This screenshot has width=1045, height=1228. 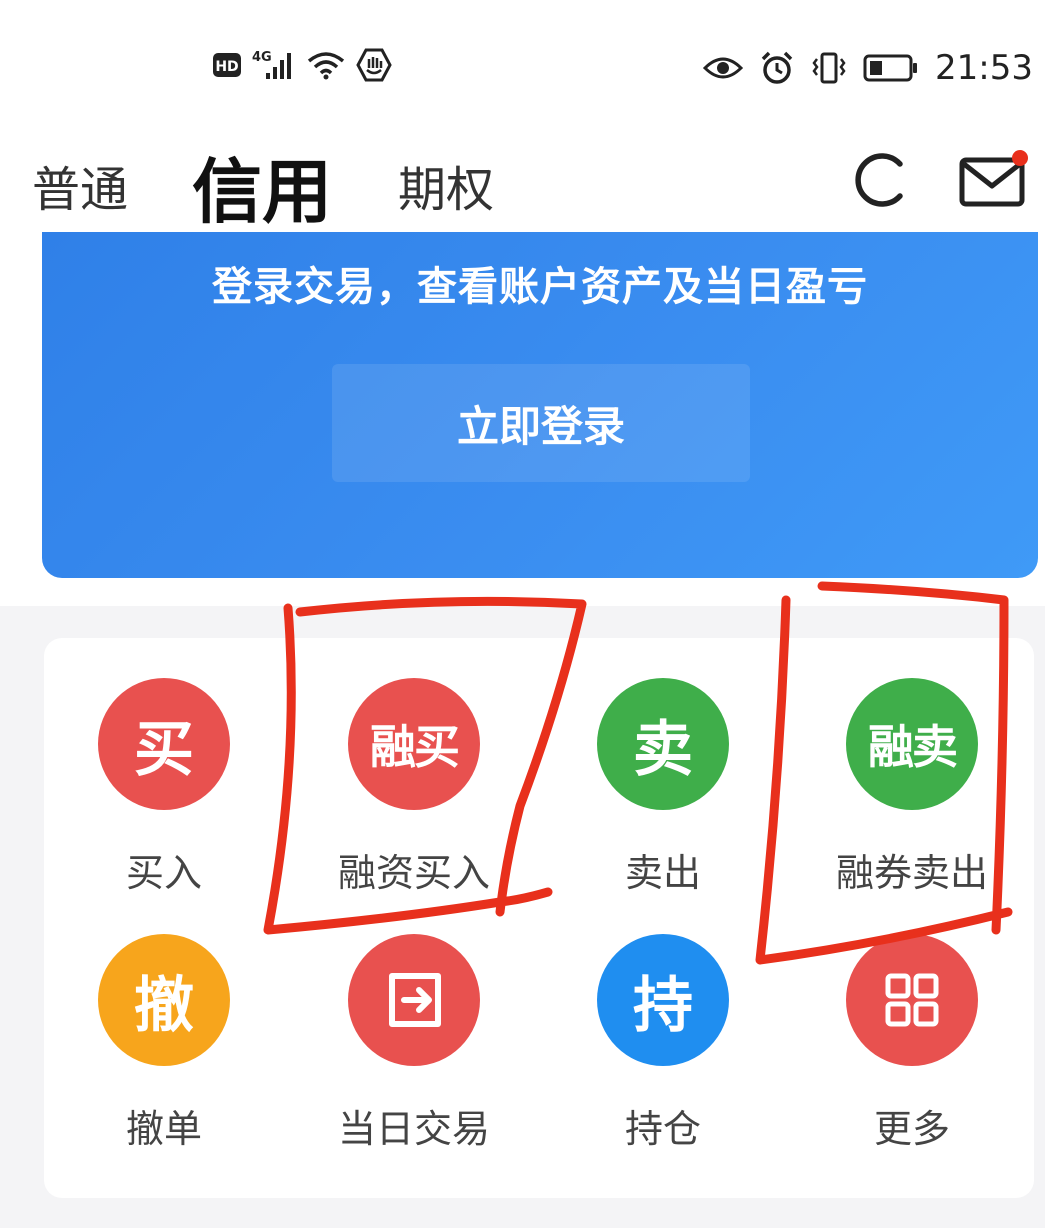 I want to click on more-circle, so click(x=912, y=1000).